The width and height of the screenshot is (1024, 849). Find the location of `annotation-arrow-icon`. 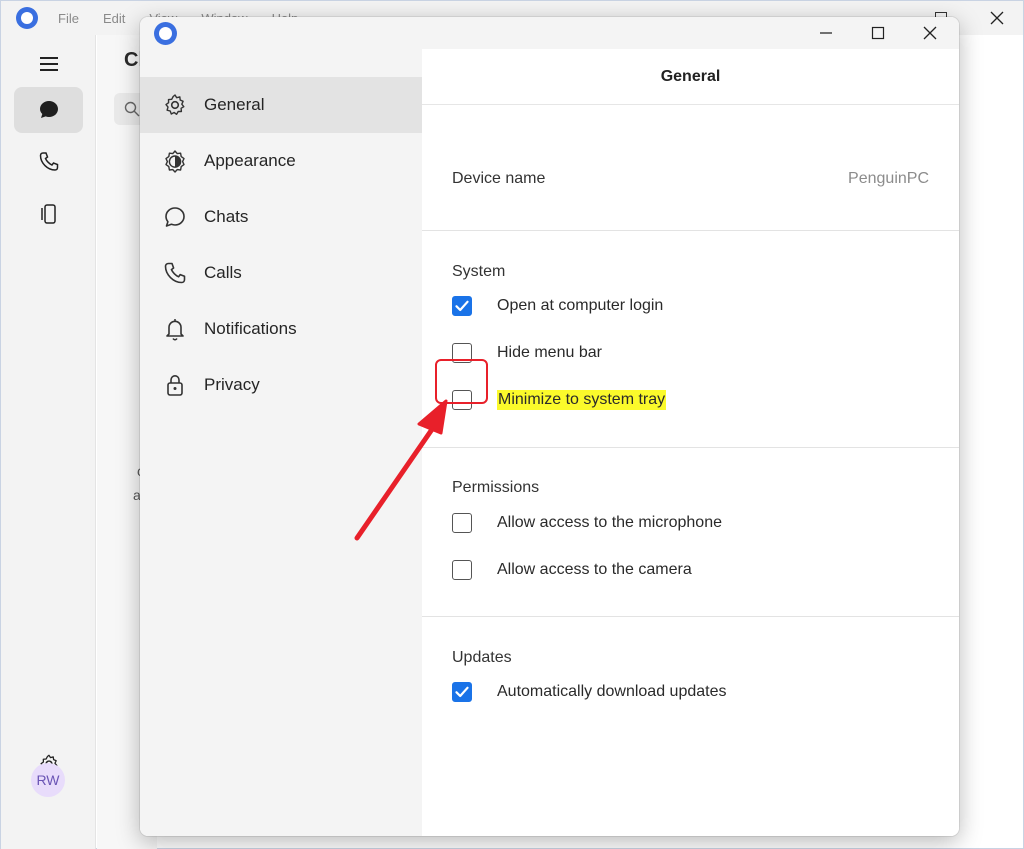

annotation-arrow-icon is located at coordinates (401, 470).